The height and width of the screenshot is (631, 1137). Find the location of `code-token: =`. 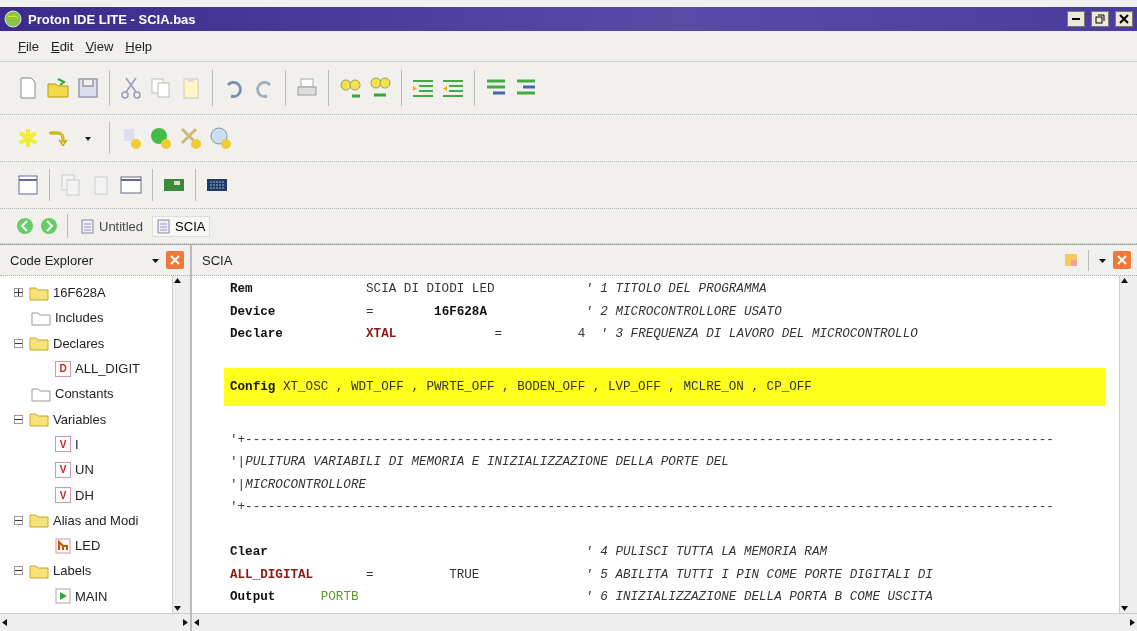

code-token: = is located at coordinates (370, 311).